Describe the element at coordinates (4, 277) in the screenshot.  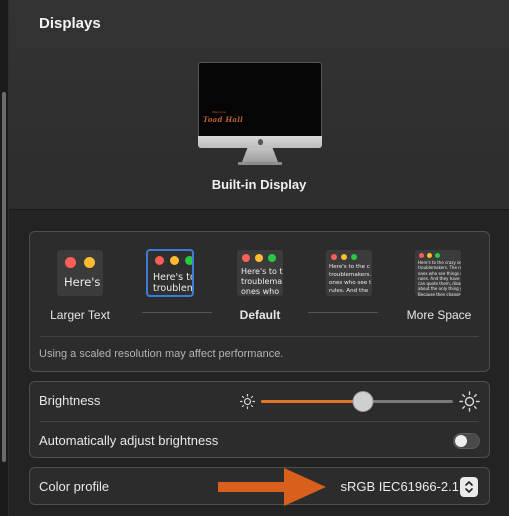
I see `scrollbar-thumb` at that location.